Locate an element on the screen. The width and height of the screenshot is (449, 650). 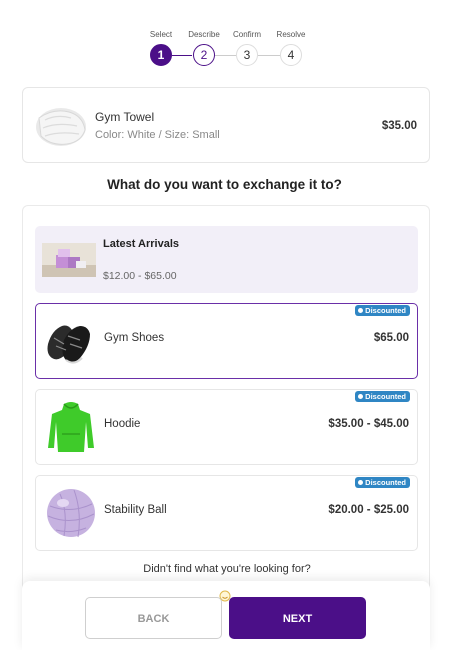
original-item-name: Gym Towel is located at coordinates (125, 117).